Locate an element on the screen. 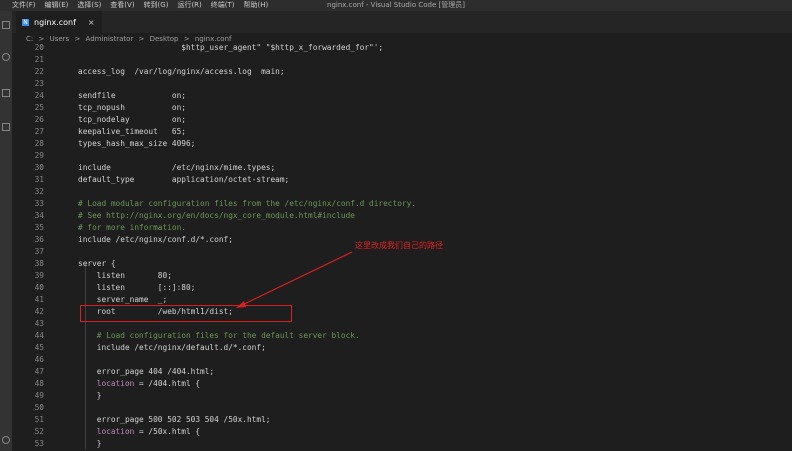 The image size is (792, 451). annotation-arrow is located at coordinates (294, 279).